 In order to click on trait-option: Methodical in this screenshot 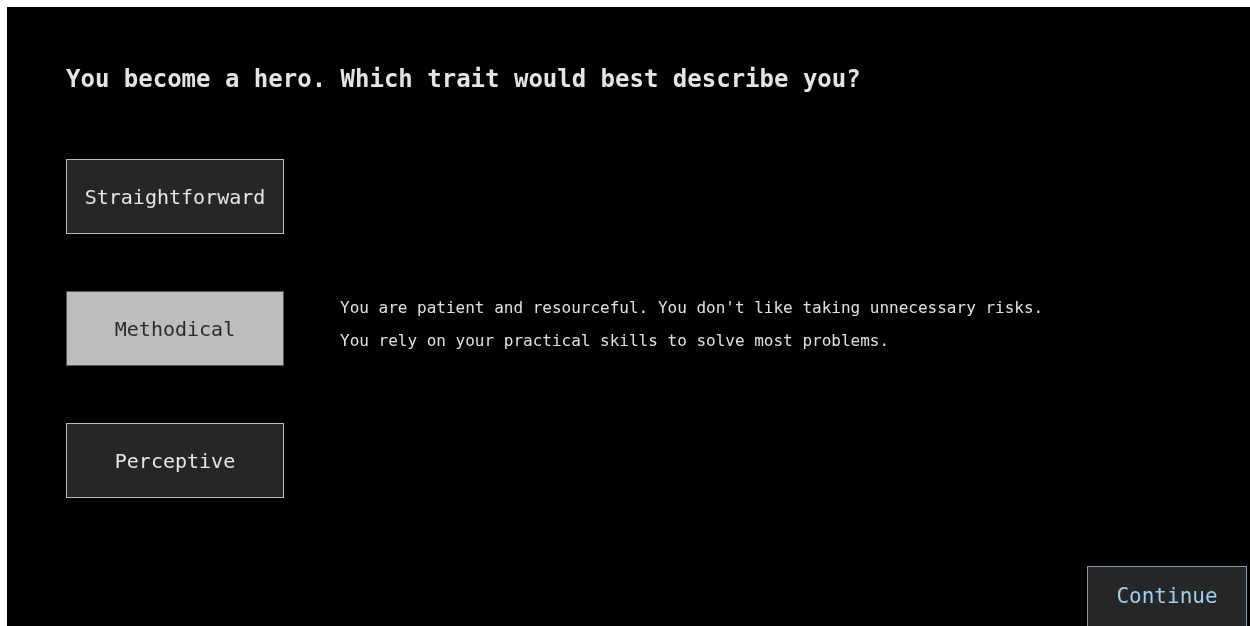, I will do `click(175, 328)`.